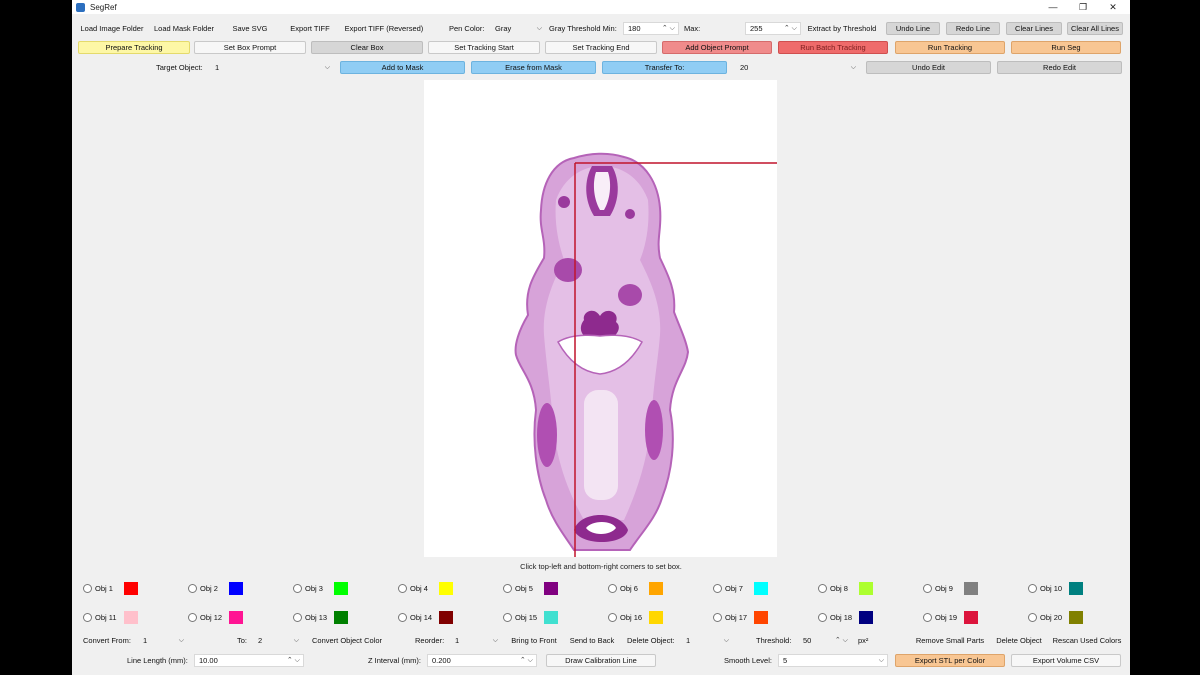 This screenshot has width=1200, height=675. Describe the element at coordinates (1095, 28) in the screenshot. I see `clear-all-lines-button: Clear All Lines` at that location.